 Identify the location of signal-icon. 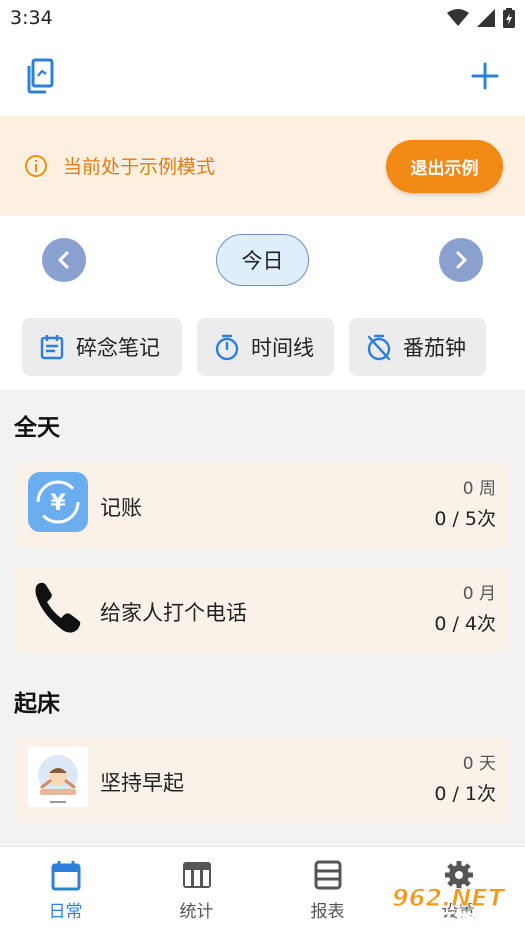
(486, 18).